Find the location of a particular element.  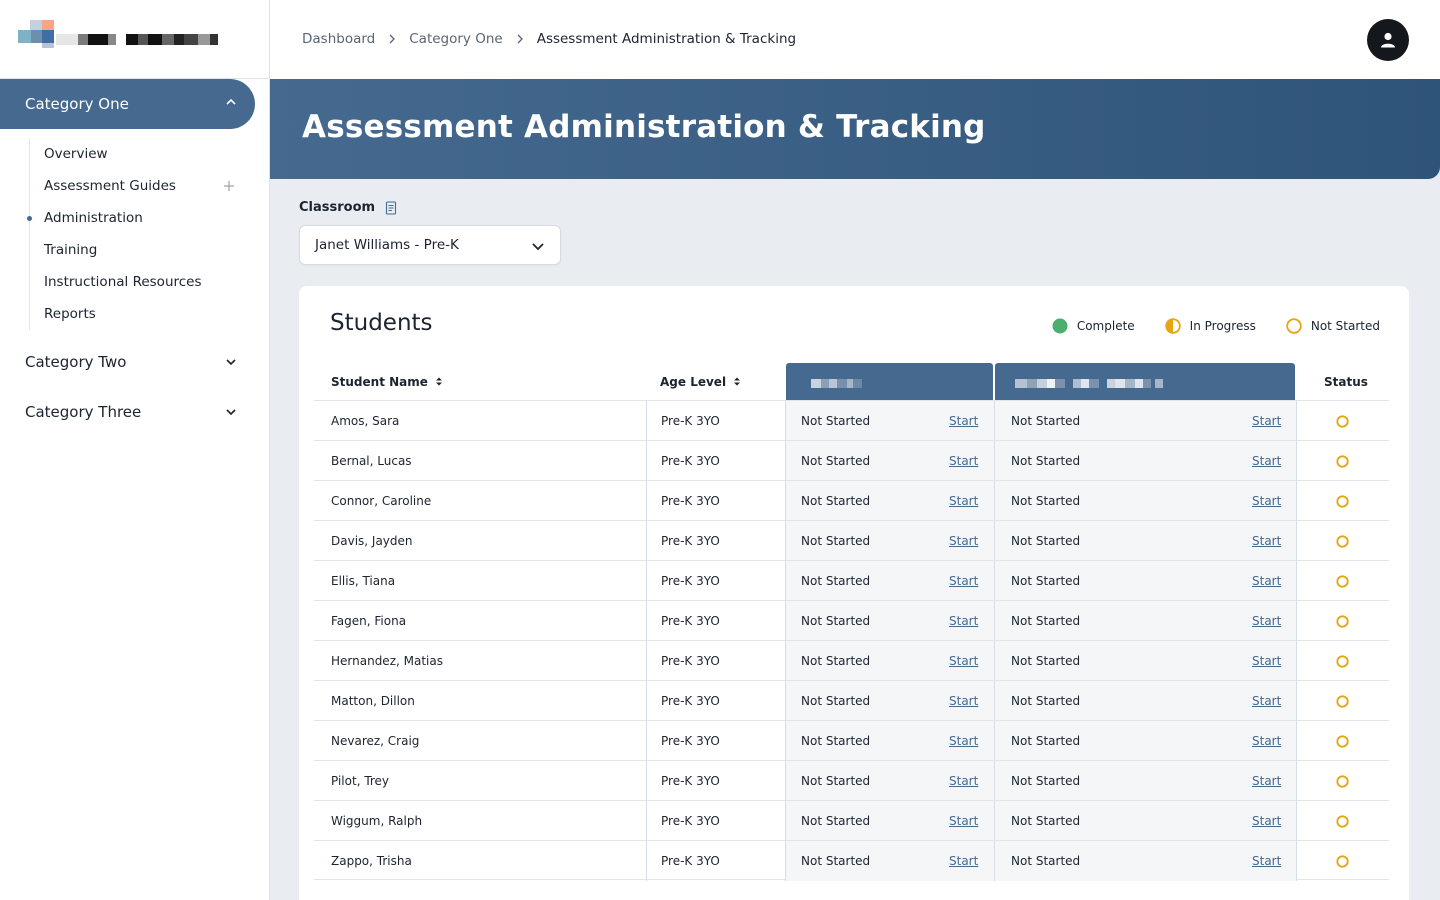

column-header-assessment-one is located at coordinates (889, 381).